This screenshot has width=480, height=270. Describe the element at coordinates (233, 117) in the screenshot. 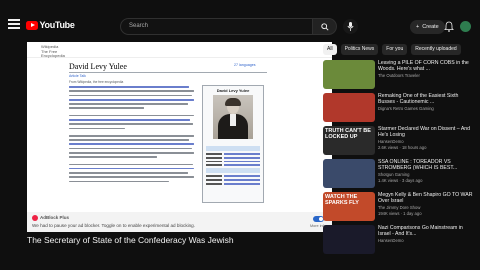

I see `portrait-image` at that location.